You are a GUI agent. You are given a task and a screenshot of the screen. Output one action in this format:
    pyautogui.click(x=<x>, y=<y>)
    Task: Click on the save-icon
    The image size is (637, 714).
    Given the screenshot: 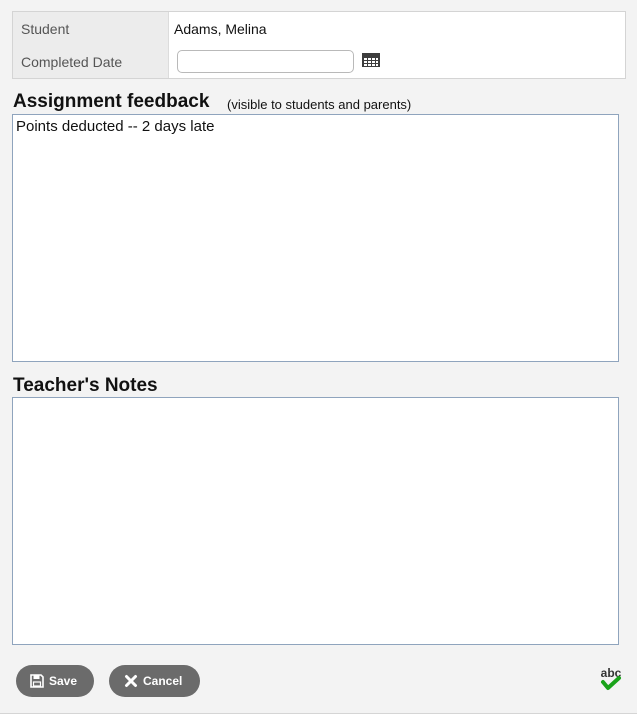 What is the action you would take?
    pyautogui.click(x=37, y=681)
    